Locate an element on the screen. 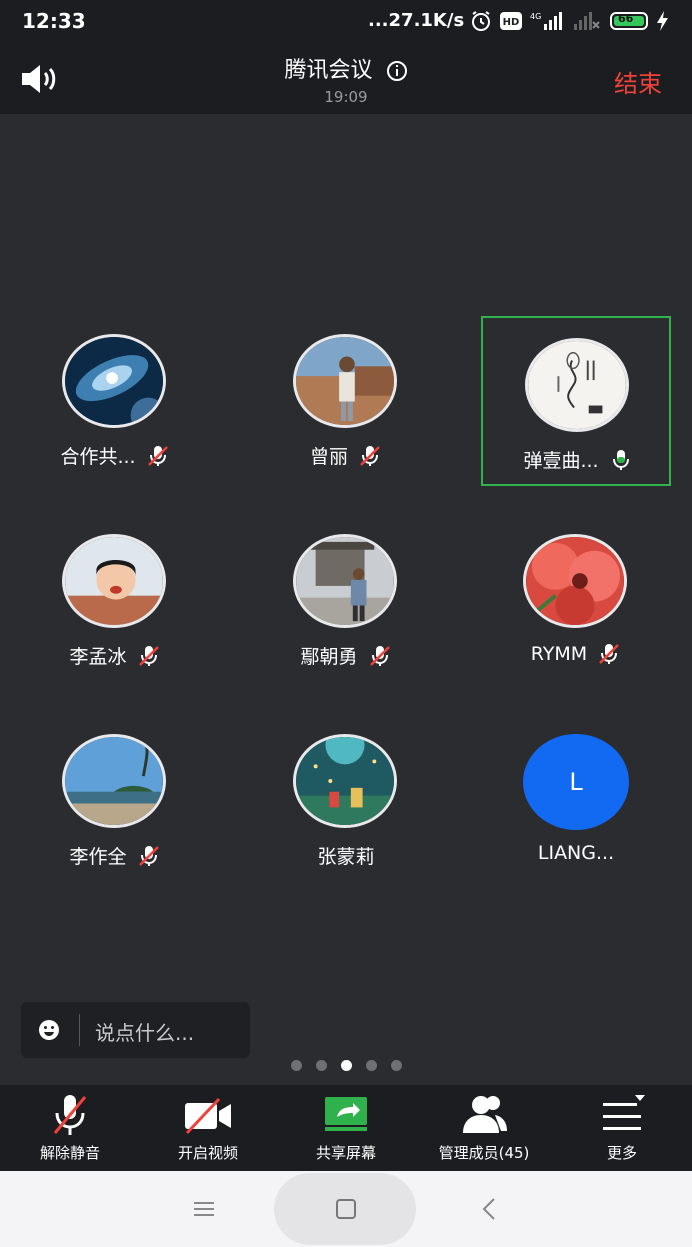  status-icons: HD 4G 66 is located at coordinates (575, 22).